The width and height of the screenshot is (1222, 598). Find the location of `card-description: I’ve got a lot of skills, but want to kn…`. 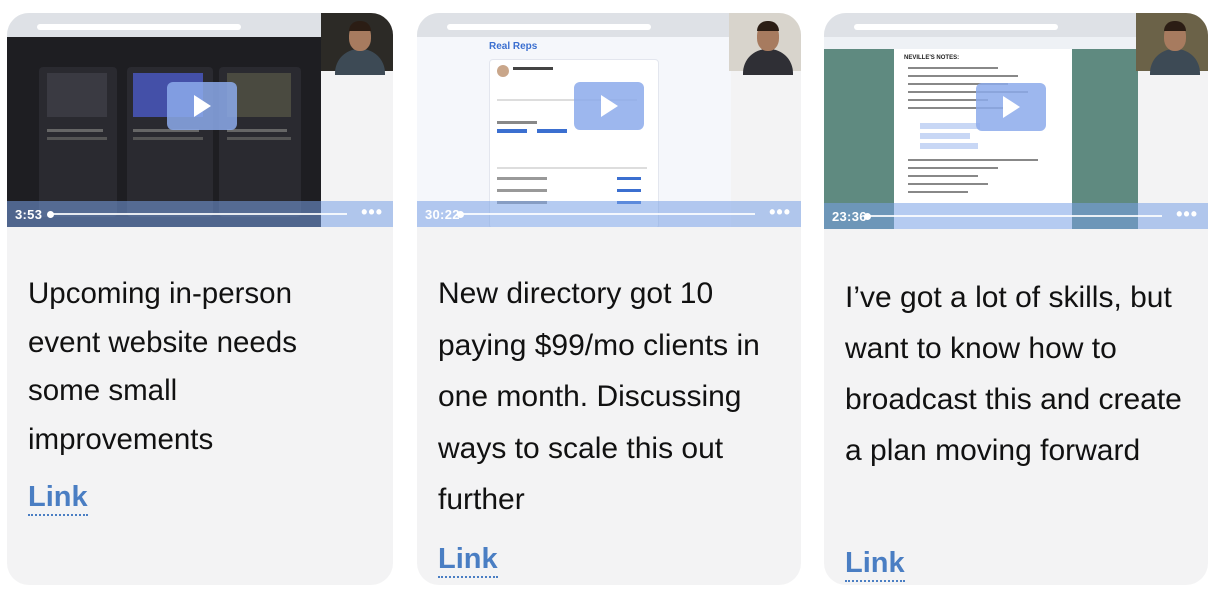

card-description: I’ve got a lot of skills, but want to kn… is located at coordinates (1013, 374).